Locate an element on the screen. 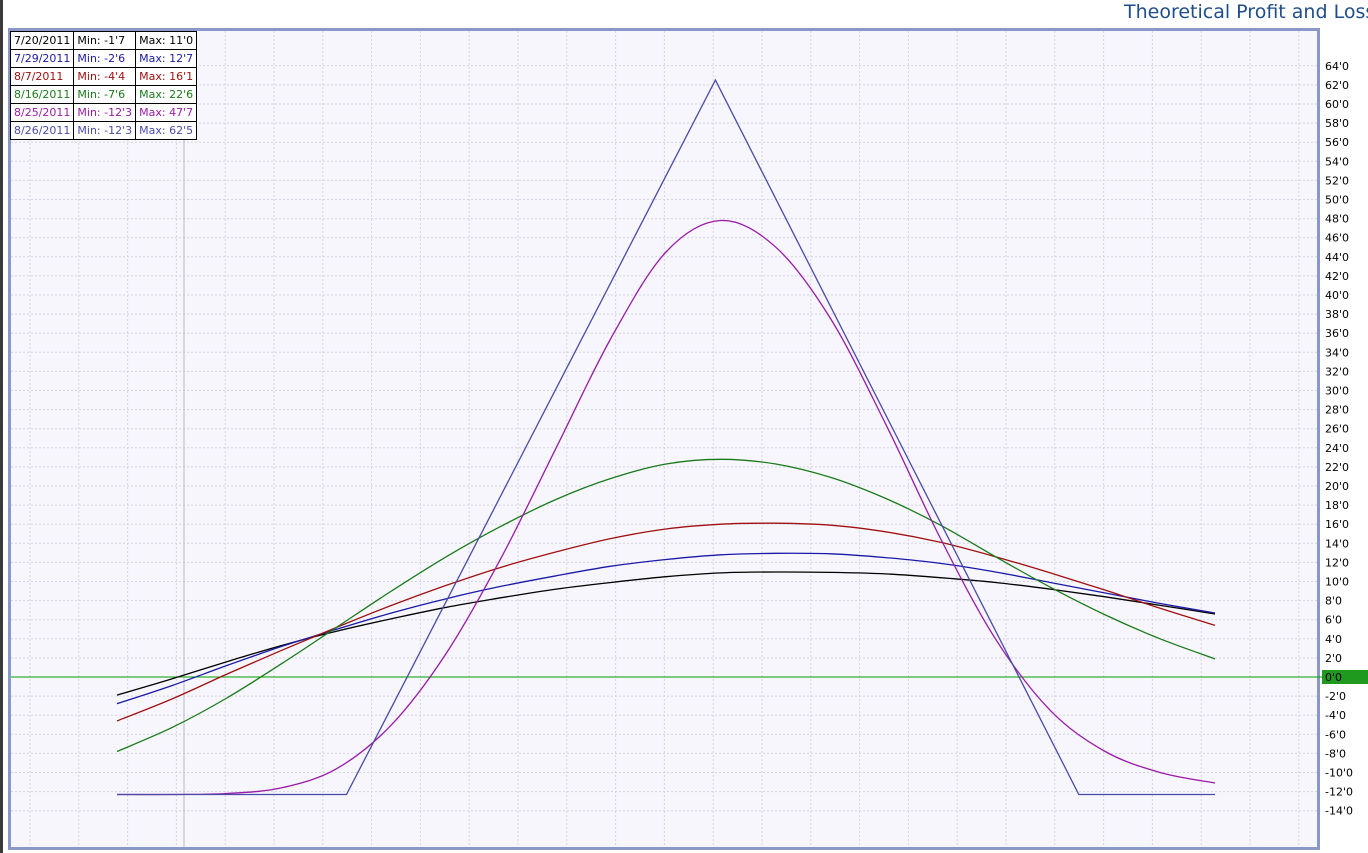  y-tick-label: 58'0 is located at coordinates (1337, 123).